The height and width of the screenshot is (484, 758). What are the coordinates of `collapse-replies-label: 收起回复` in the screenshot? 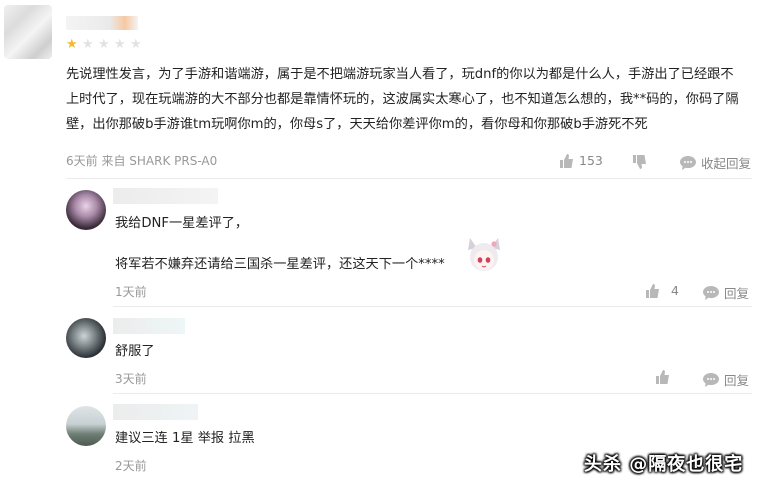 It's located at (726, 163).